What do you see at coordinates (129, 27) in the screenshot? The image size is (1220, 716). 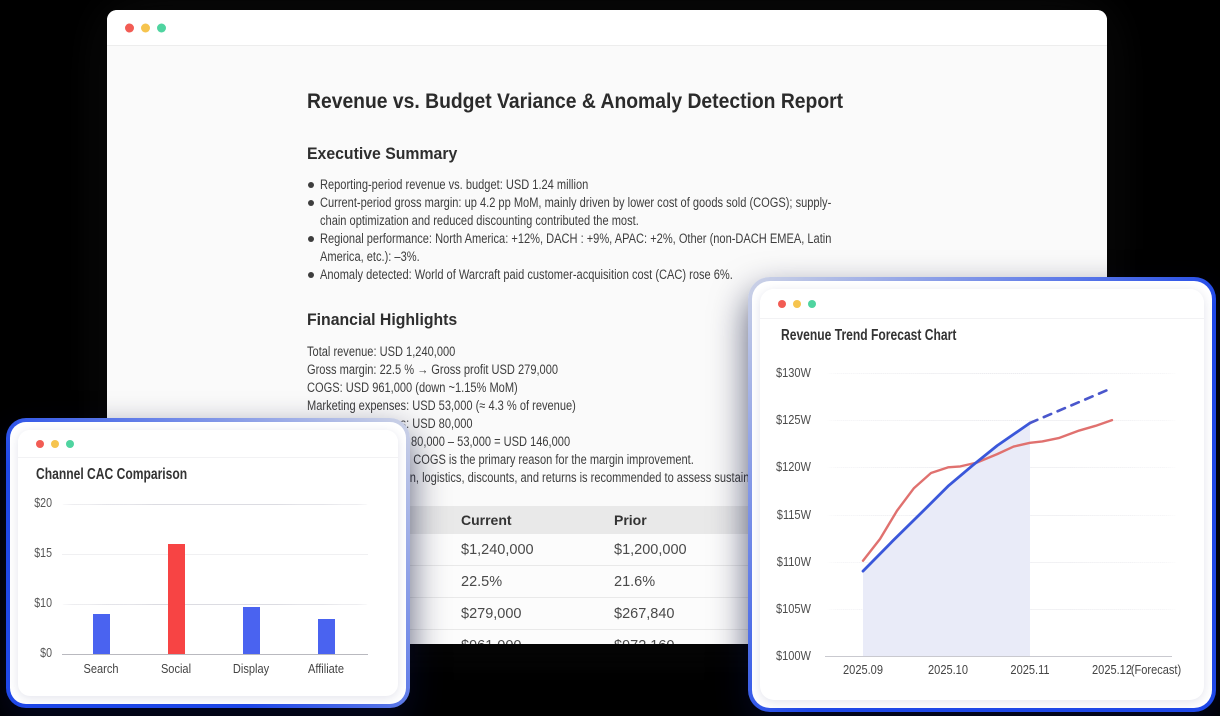 I see `close-button` at bounding box center [129, 27].